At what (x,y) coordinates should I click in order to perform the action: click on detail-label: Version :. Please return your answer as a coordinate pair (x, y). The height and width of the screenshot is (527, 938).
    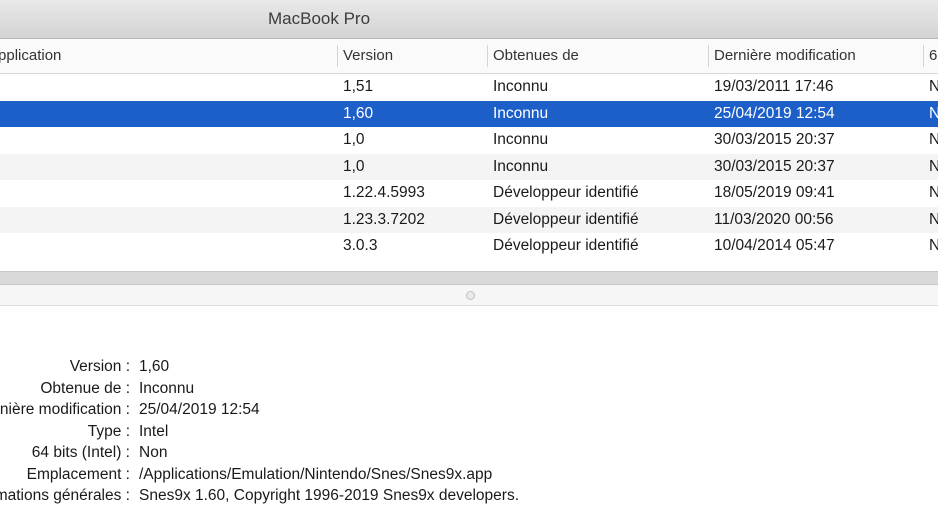
    Looking at the image, I should click on (99, 366).